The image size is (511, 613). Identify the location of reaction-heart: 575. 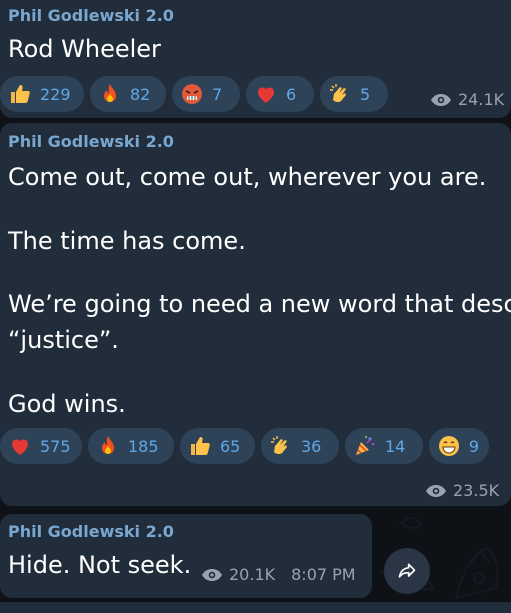
(41, 446).